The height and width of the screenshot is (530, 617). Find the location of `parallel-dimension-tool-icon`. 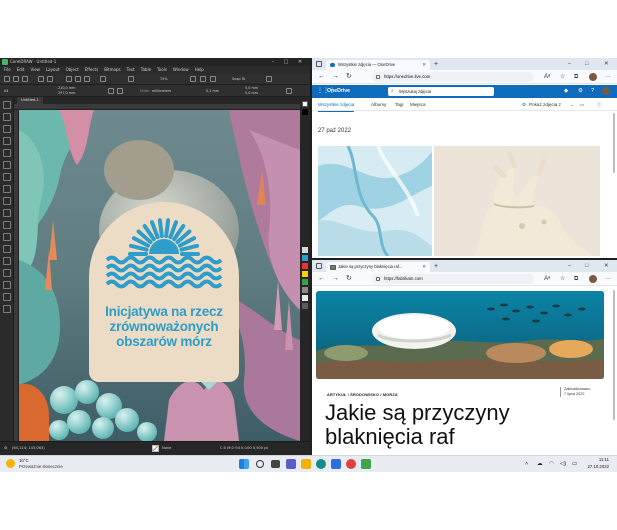

parallel-dimension-tool-icon is located at coordinates (7, 225).